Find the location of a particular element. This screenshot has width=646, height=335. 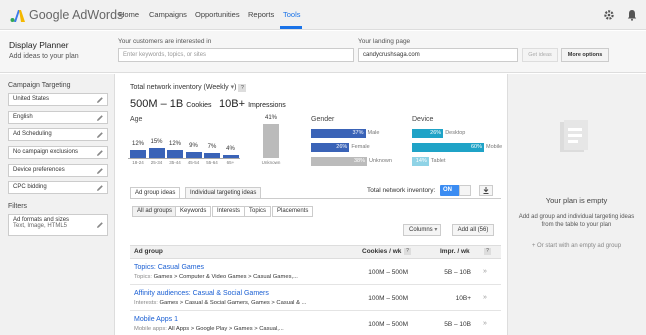

age-bar-value: 4% is located at coordinates (230, 149).